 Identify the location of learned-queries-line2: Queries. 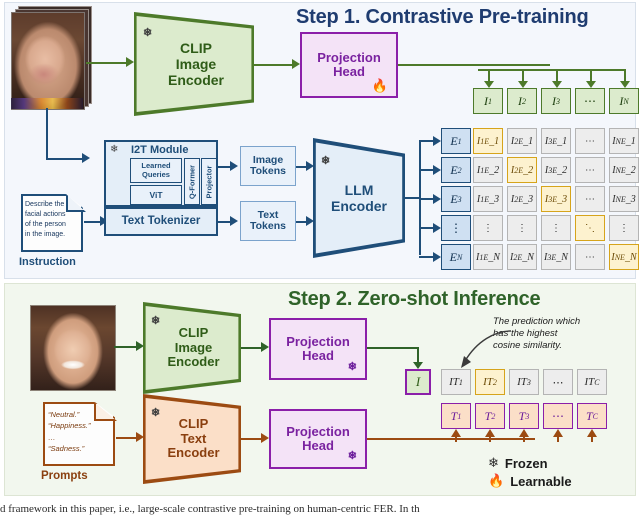
(156, 174).